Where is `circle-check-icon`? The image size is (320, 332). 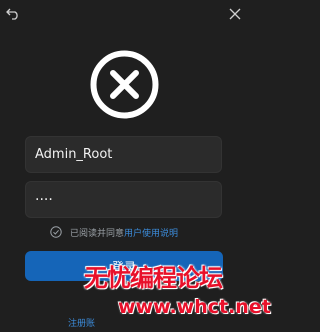
circle-check-icon is located at coordinates (56, 232).